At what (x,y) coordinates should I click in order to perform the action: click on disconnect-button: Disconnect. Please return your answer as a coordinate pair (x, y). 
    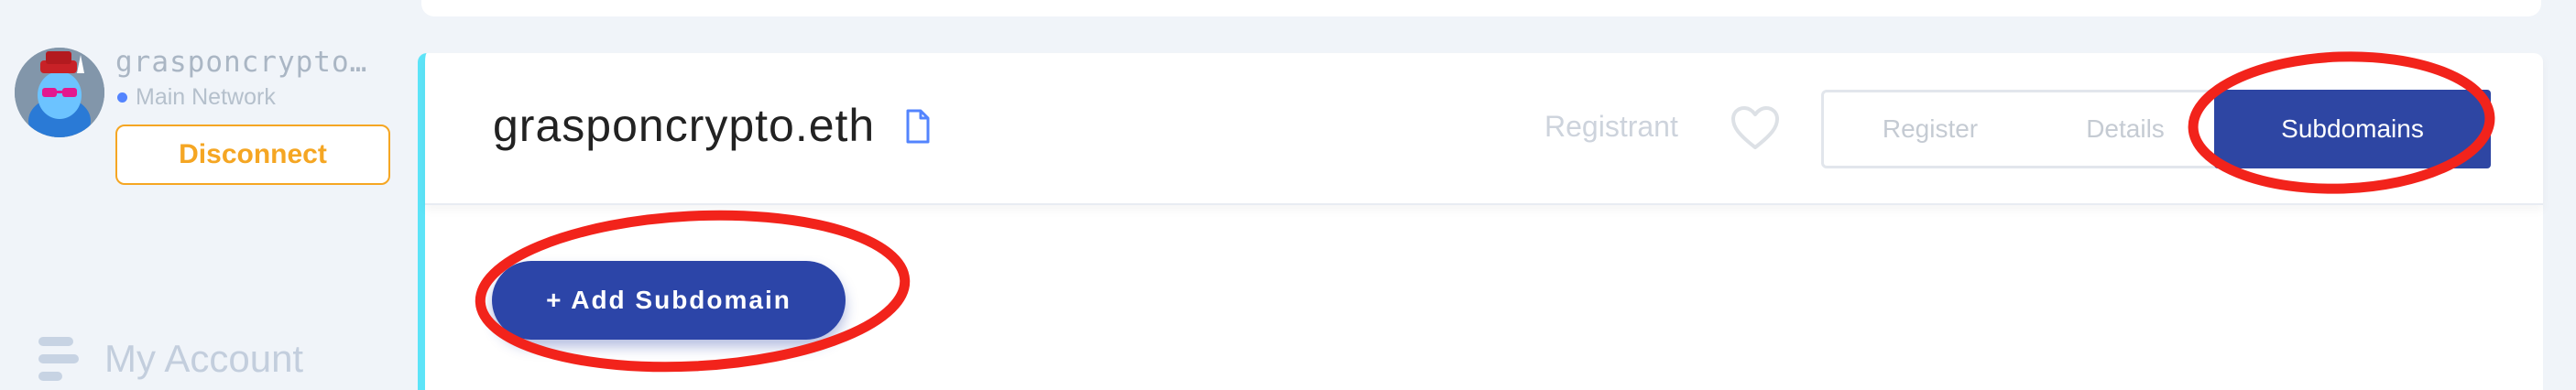
    Looking at the image, I should click on (253, 155).